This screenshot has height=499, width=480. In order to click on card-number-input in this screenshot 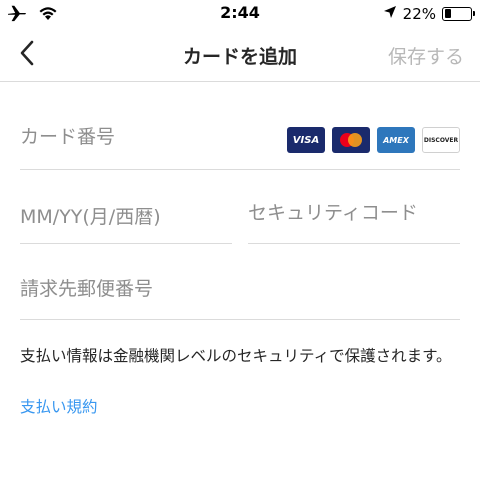, I will do `click(145, 137)`.